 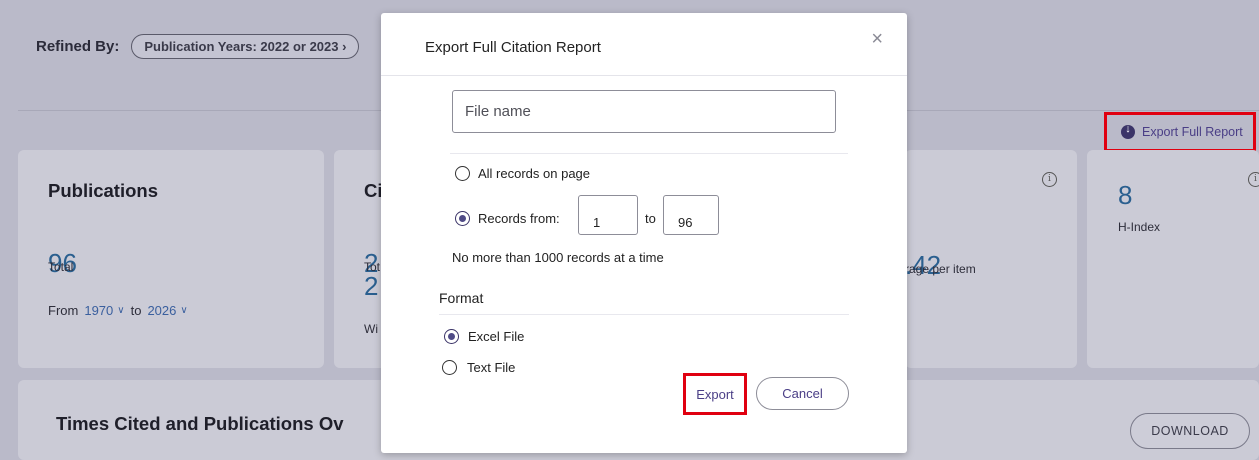 I want to click on year-range: From 1970 ∨ to 2026 ∨, so click(x=118, y=310).